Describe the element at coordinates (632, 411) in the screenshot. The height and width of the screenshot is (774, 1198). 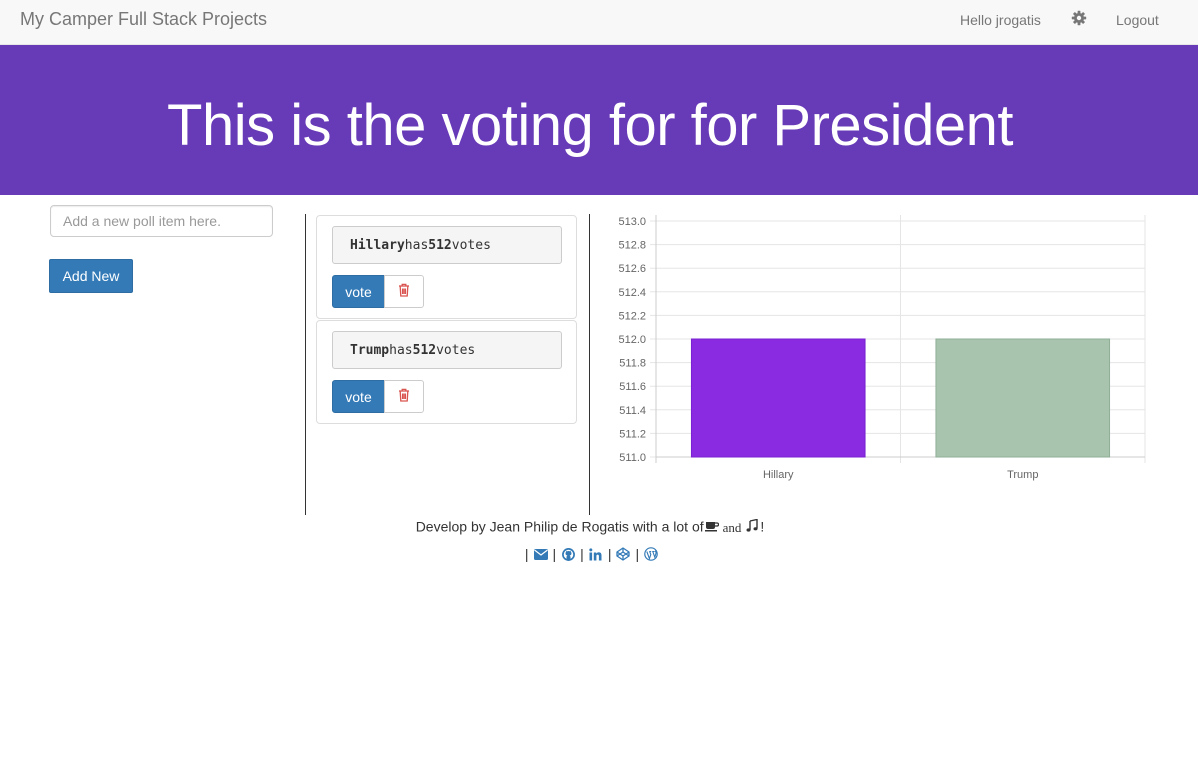
I see `y-tick-label: 511.4` at that location.